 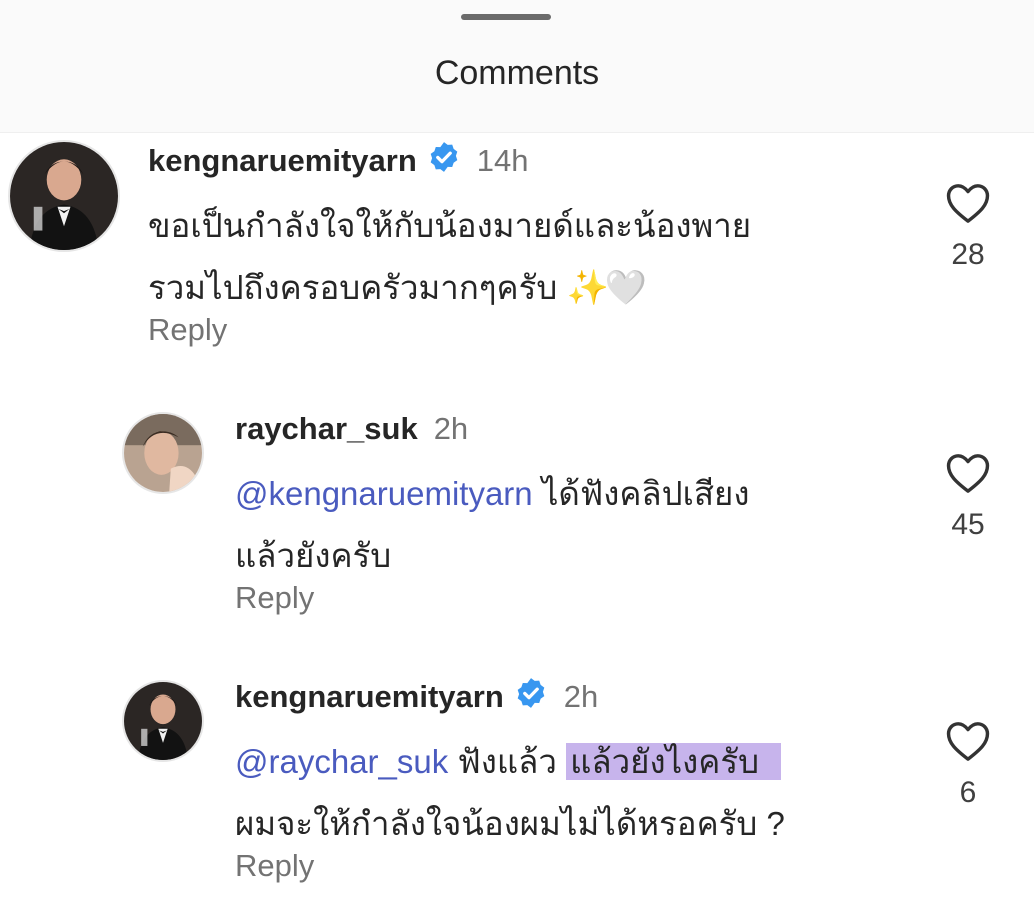 I want to click on comment-text-span: ฟังแล้ว, so click(x=507, y=761).